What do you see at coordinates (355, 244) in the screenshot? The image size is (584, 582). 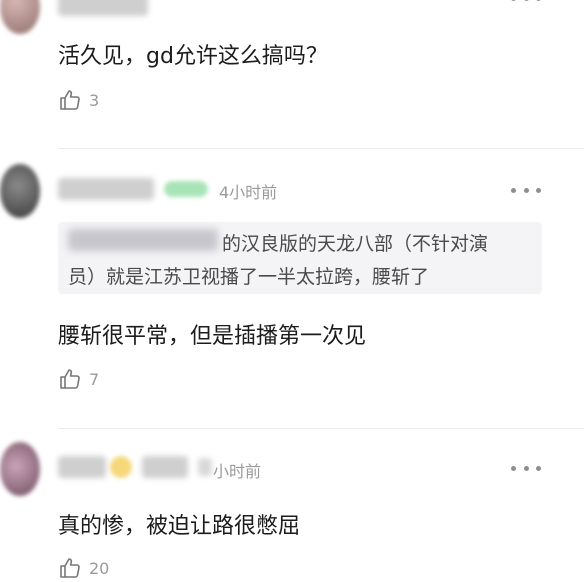 I see `quote-line-1: 的汉良版的天龙八部（不针对演` at bounding box center [355, 244].